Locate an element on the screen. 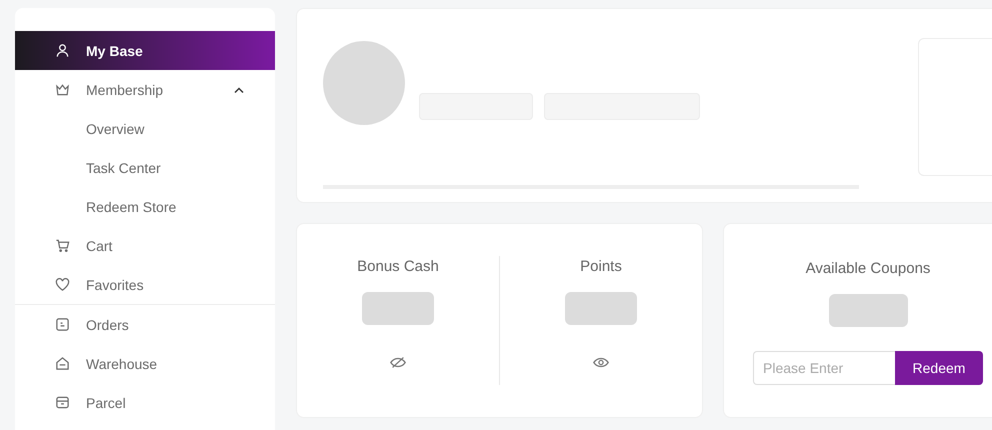  sidebar-item: Favorites is located at coordinates (145, 284).